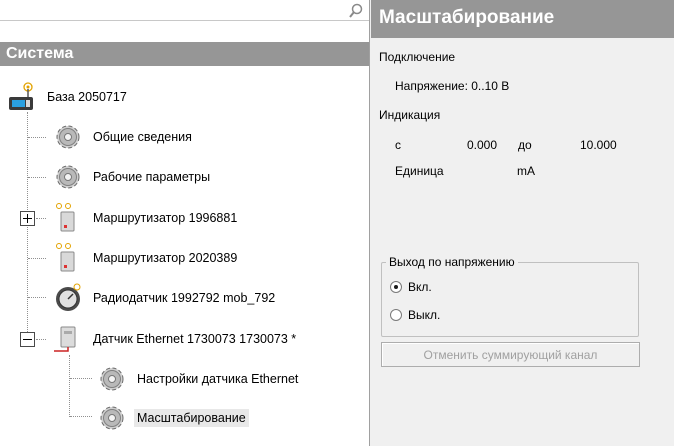 The width and height of the screenshot is (674, 446). I want to click on tree-node-router-2020389: Маршрутизатор 2020389, so click(146, 258).